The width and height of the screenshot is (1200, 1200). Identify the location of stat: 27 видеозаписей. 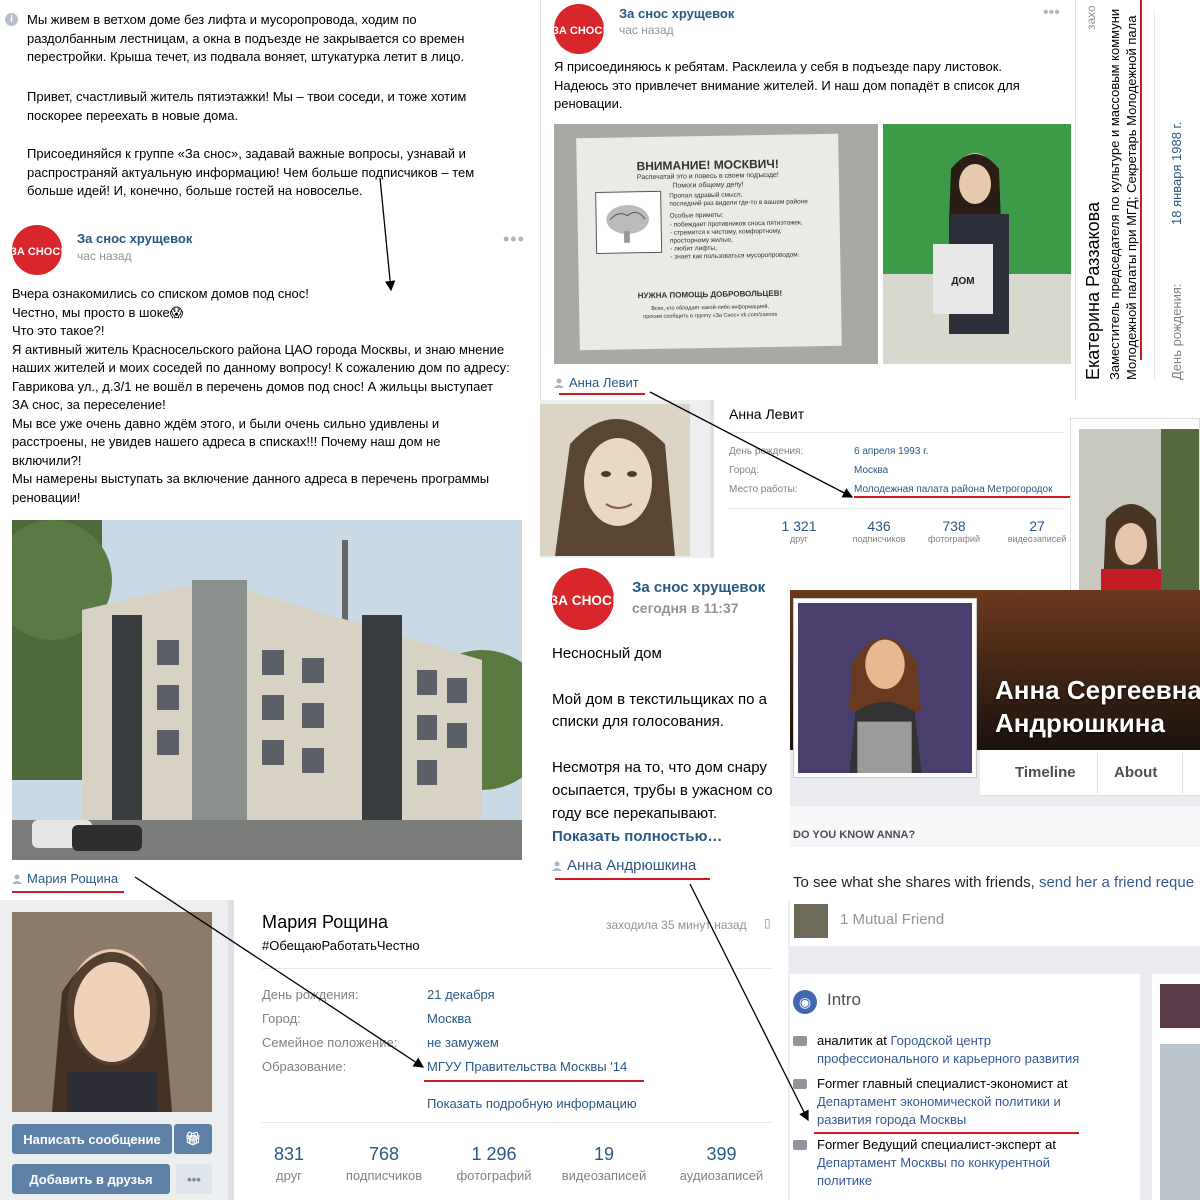
(1033, 531).